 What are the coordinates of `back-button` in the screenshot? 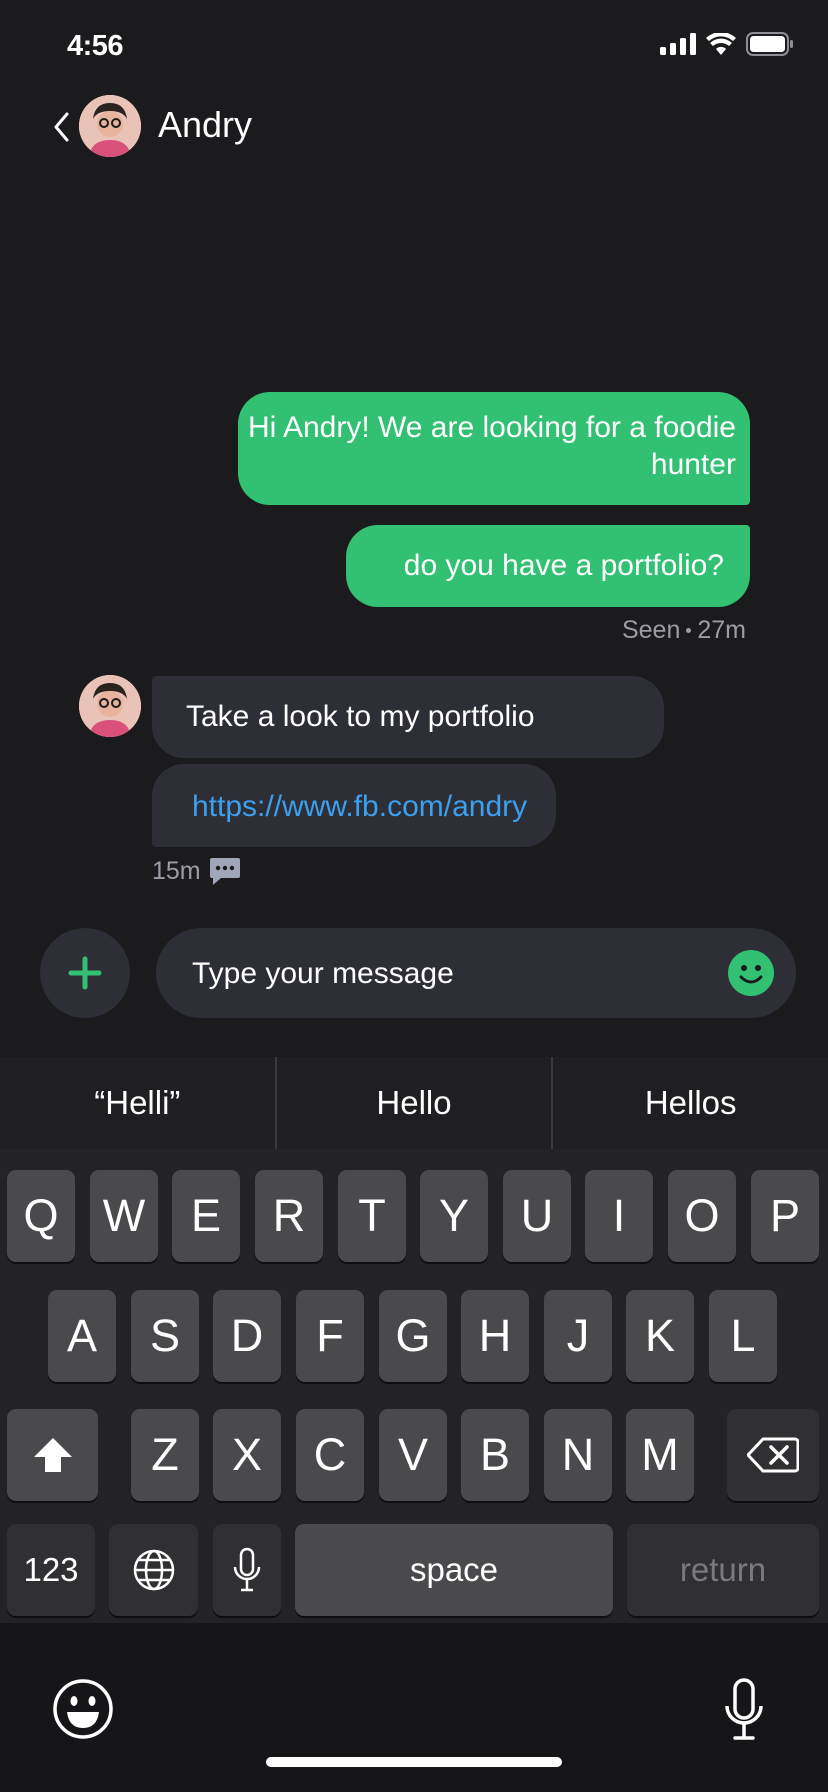 It's located at (61, 127).